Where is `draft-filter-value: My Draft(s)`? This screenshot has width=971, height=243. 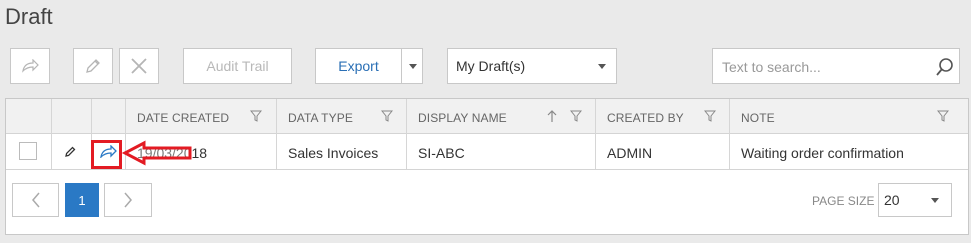 draft-filter-value: My Draft(s) is located at coordinates (491, 66).